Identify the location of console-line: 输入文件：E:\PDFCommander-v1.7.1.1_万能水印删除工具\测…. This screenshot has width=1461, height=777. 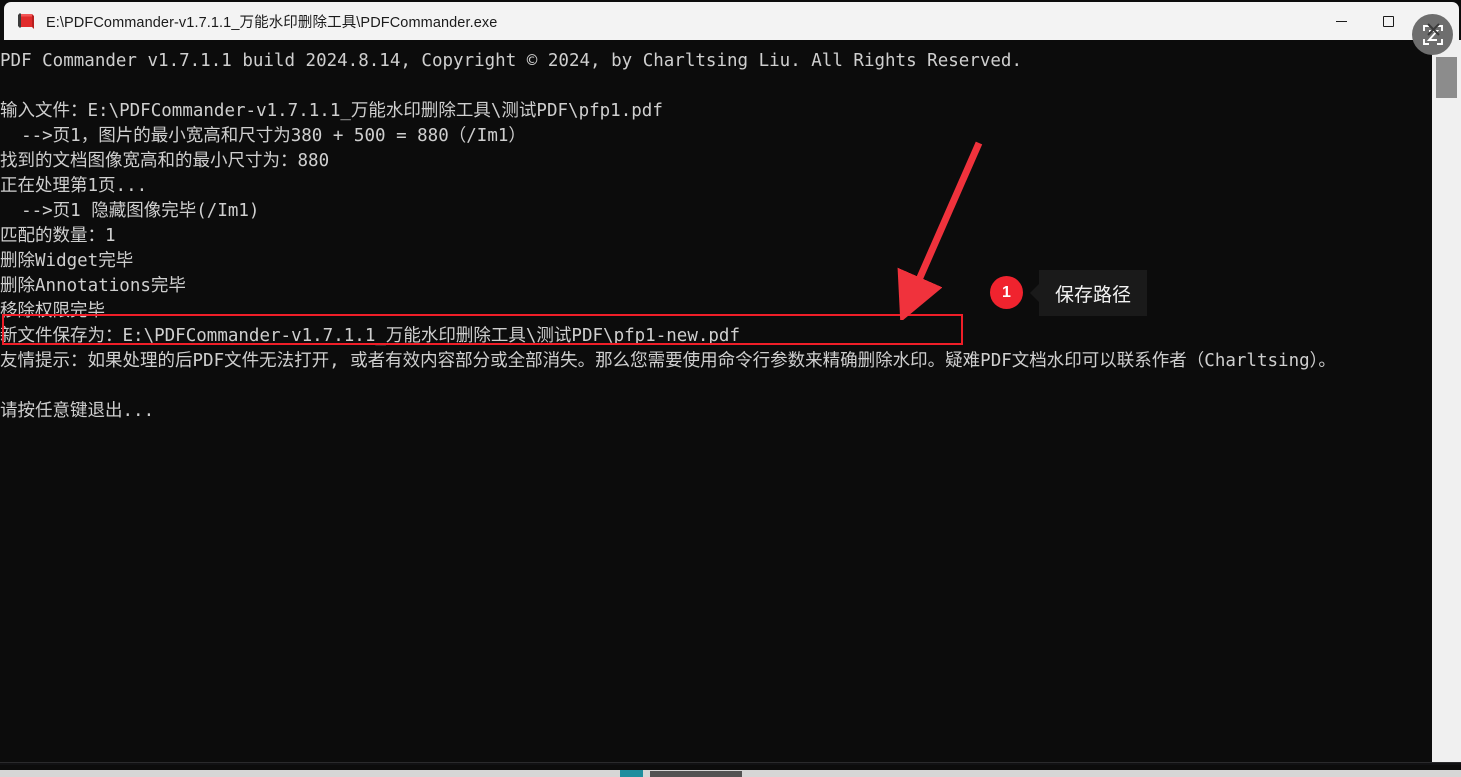
(331, 111).